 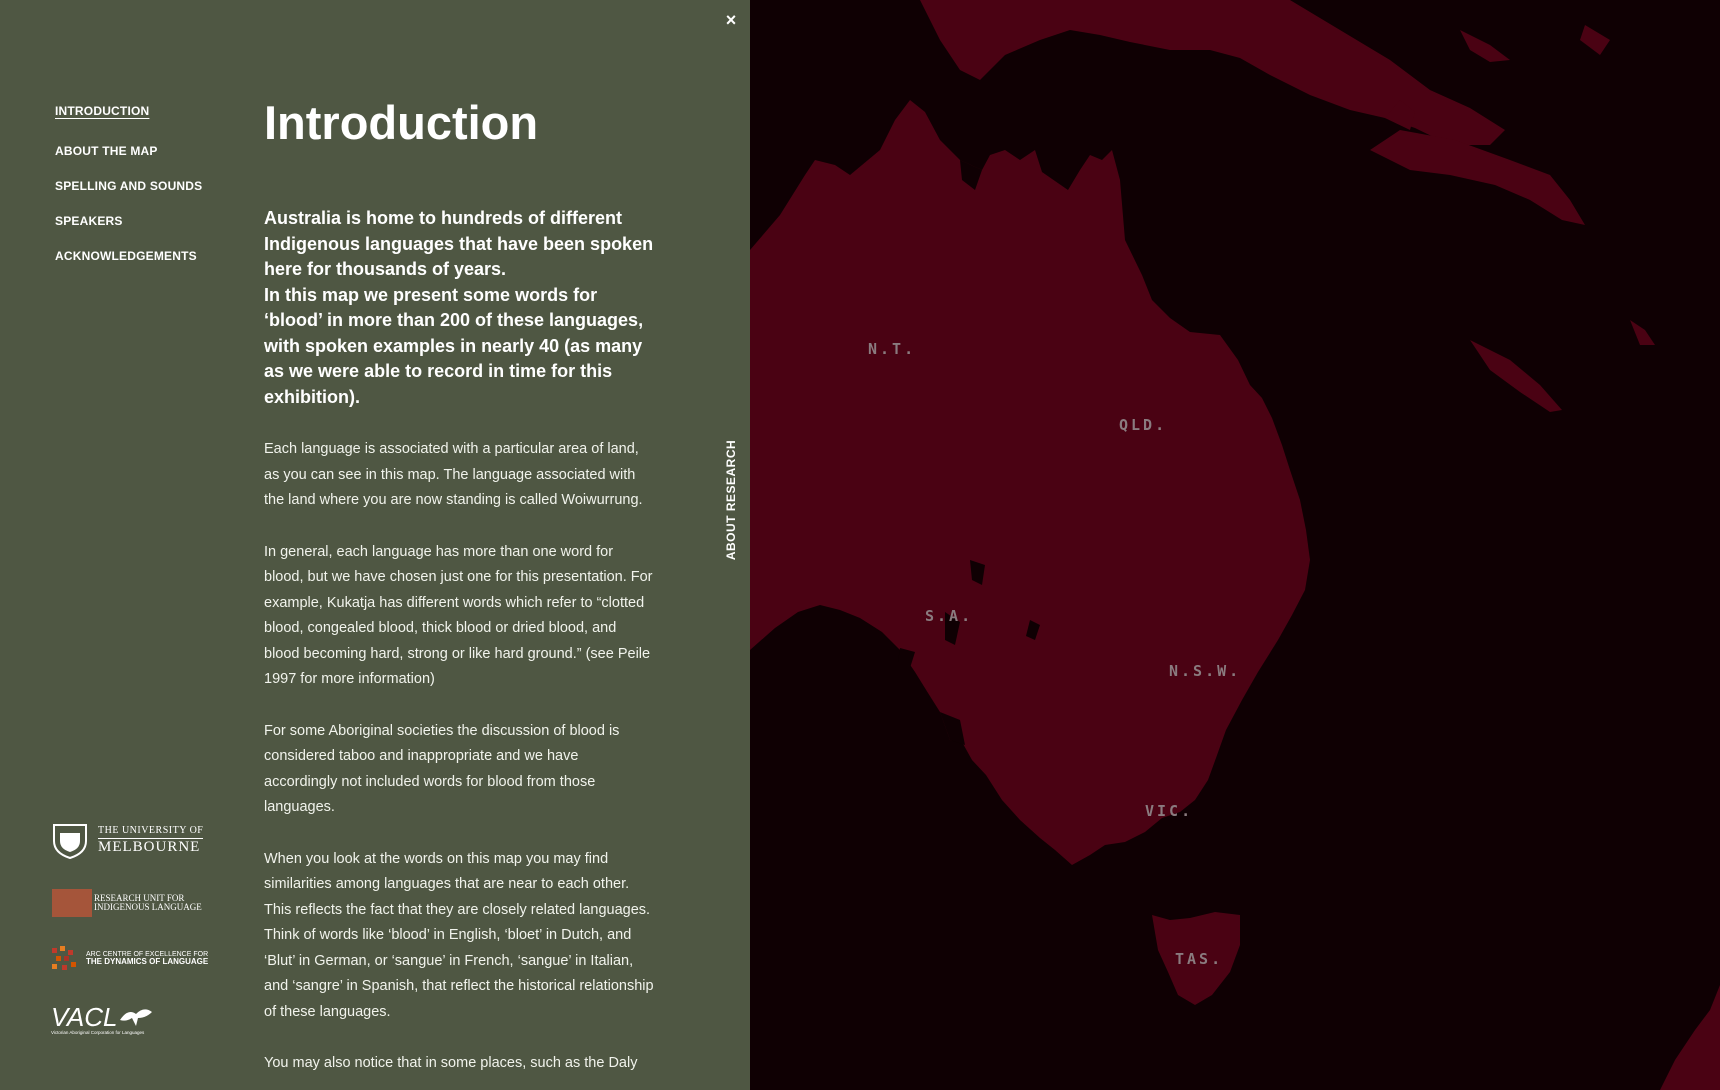 What do you see at coordinates (1169, 811) in the screenshot?
I see `state-label-vic: VIC.` at bounding box center [1169, 811].